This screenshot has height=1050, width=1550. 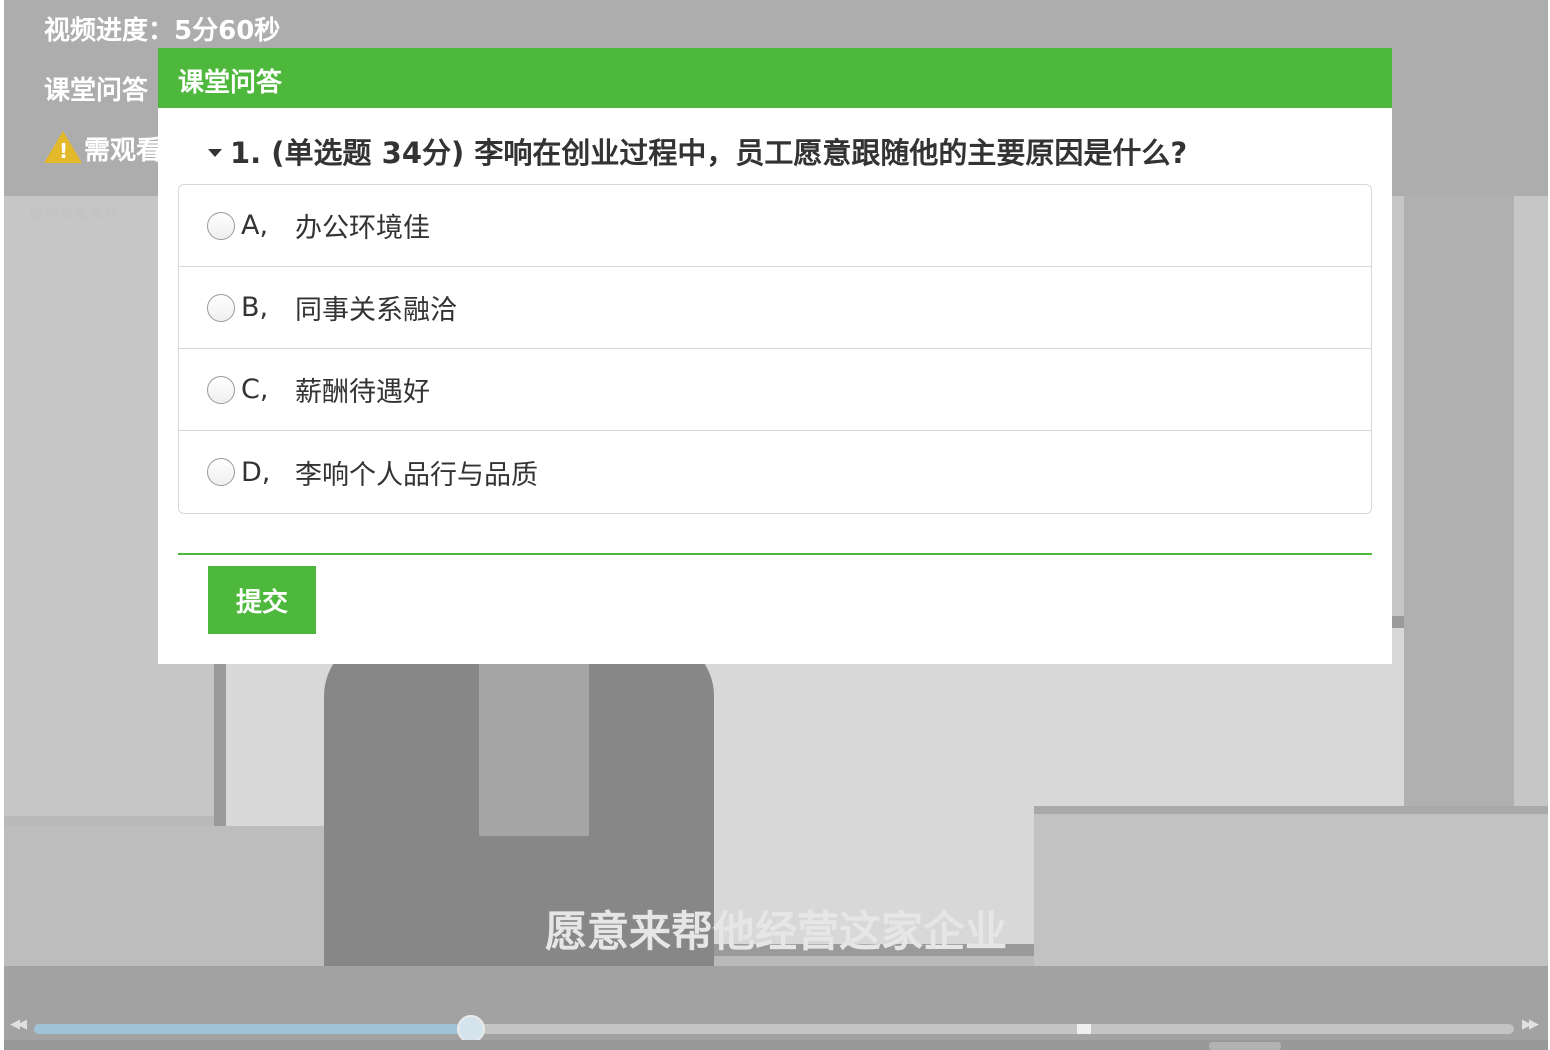 I want to click on watch-warning: 需观看, so click(x=103, y=148).